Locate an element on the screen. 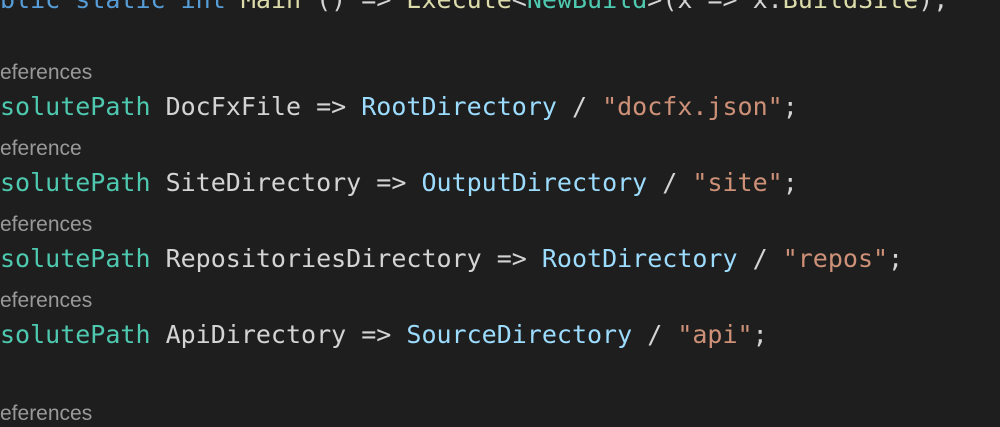 This screenshot has height=427, width=1000. keyword-token: static is located at coordinates (127, 7).